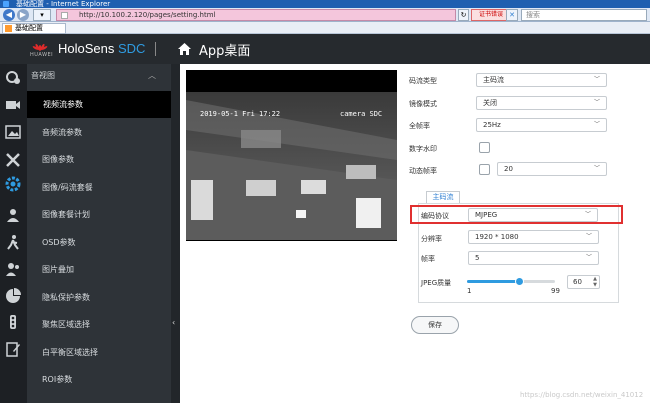 The height and width of the screenshot is (403, 650). Describe the element at coordinates (173, 322) in the screenshot. I see `chevron-left-icon: ‹` at that location.